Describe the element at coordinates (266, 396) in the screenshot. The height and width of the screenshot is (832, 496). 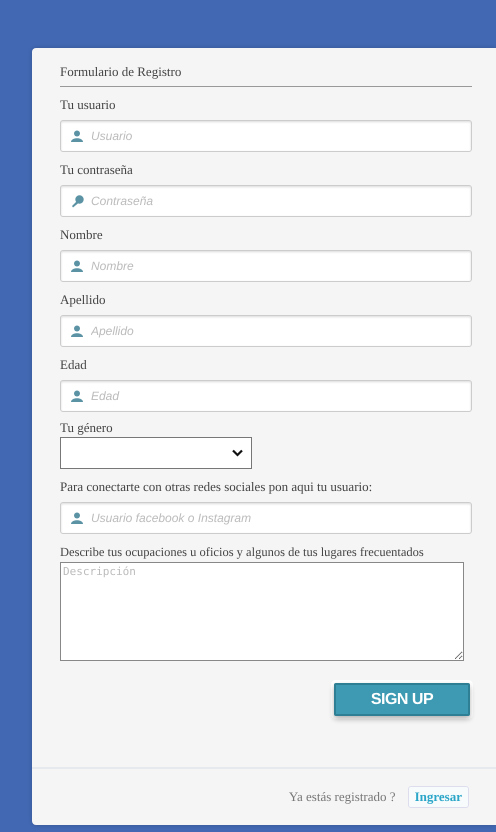
I see `input-field: Edad` at that location.